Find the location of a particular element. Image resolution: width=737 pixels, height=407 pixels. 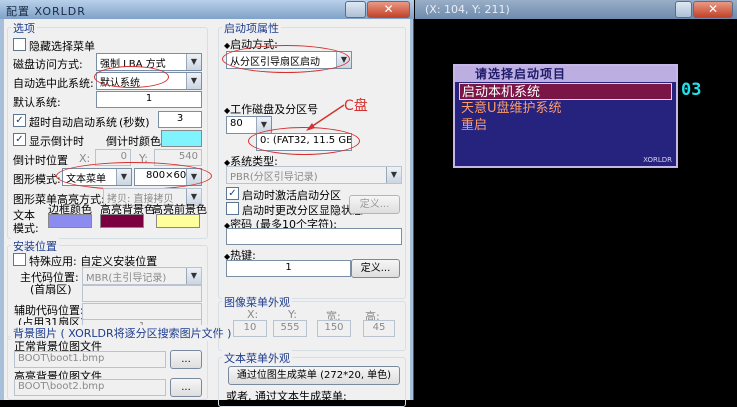

gm-h-input: 45 is located at coordinates (379, 328).